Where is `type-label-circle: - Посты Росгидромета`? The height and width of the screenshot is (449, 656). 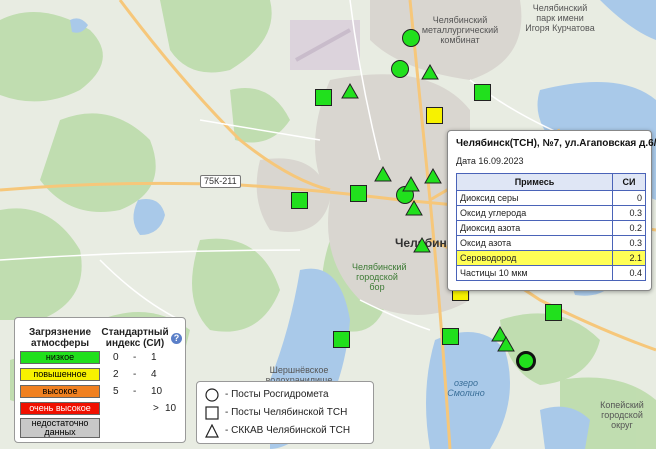 type-label-circle: - Посты Росгидромета is located at coordinates (277, 394).